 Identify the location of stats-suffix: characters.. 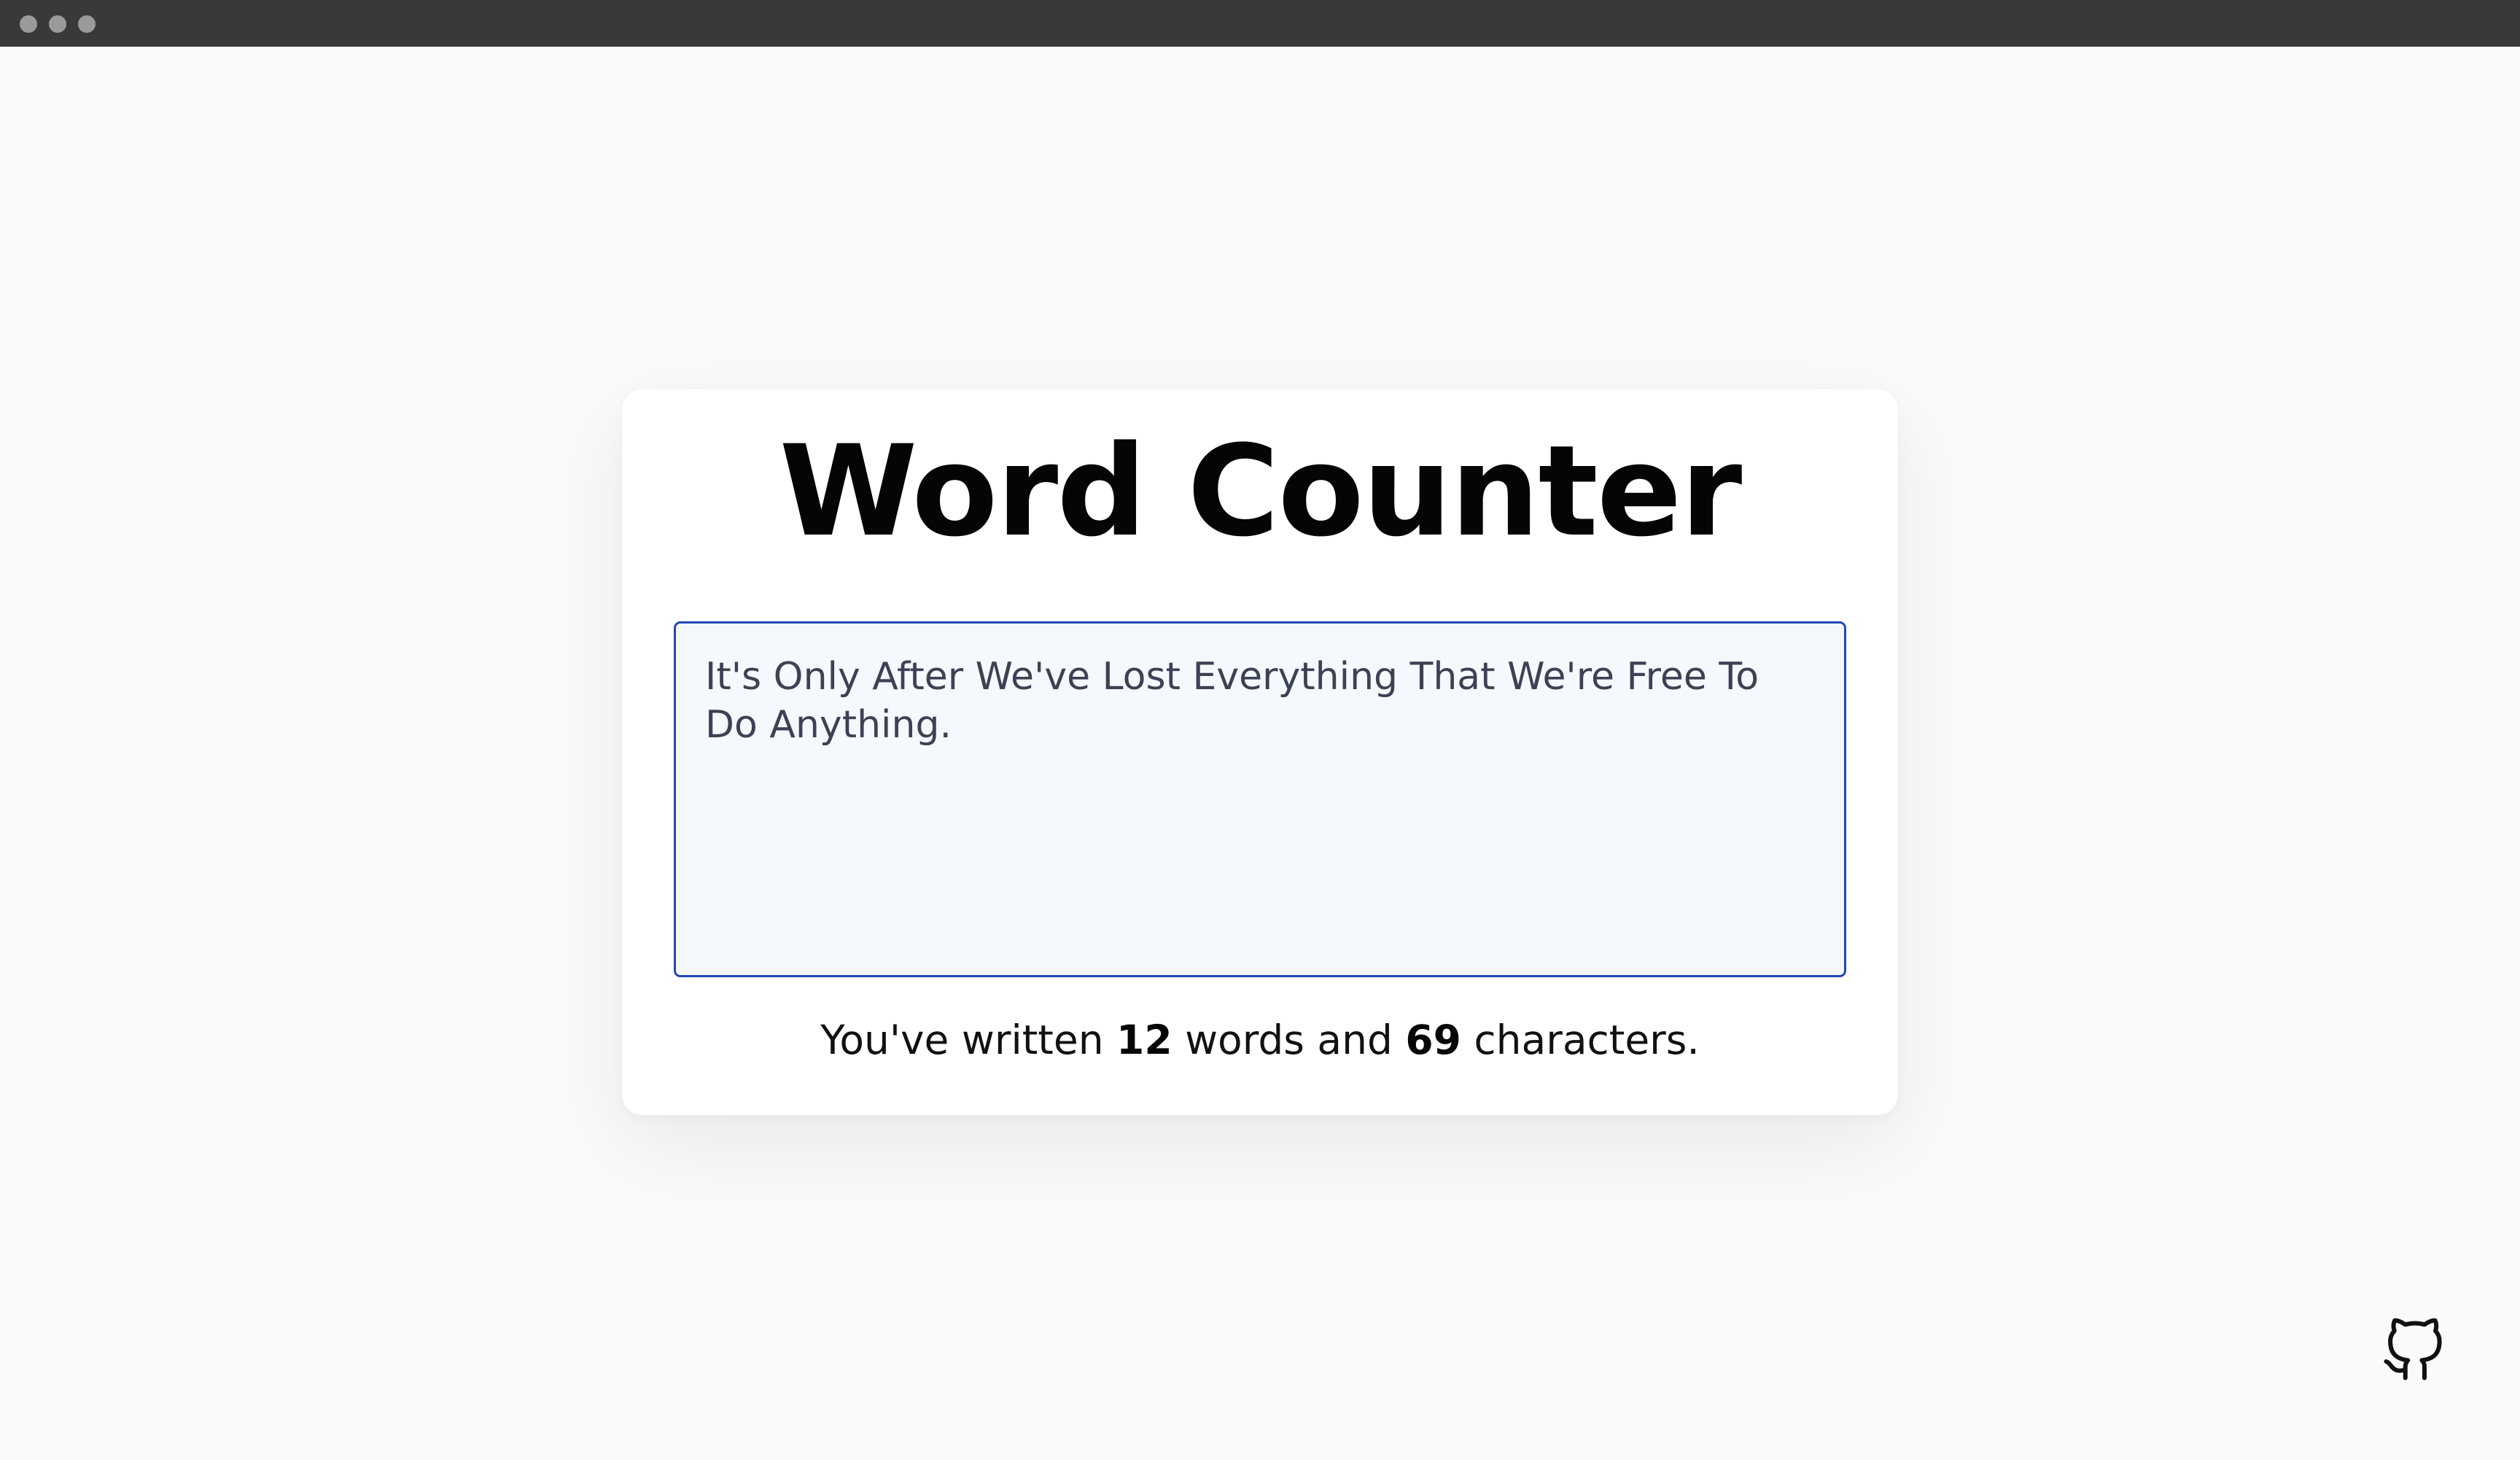
(1587, 1040).